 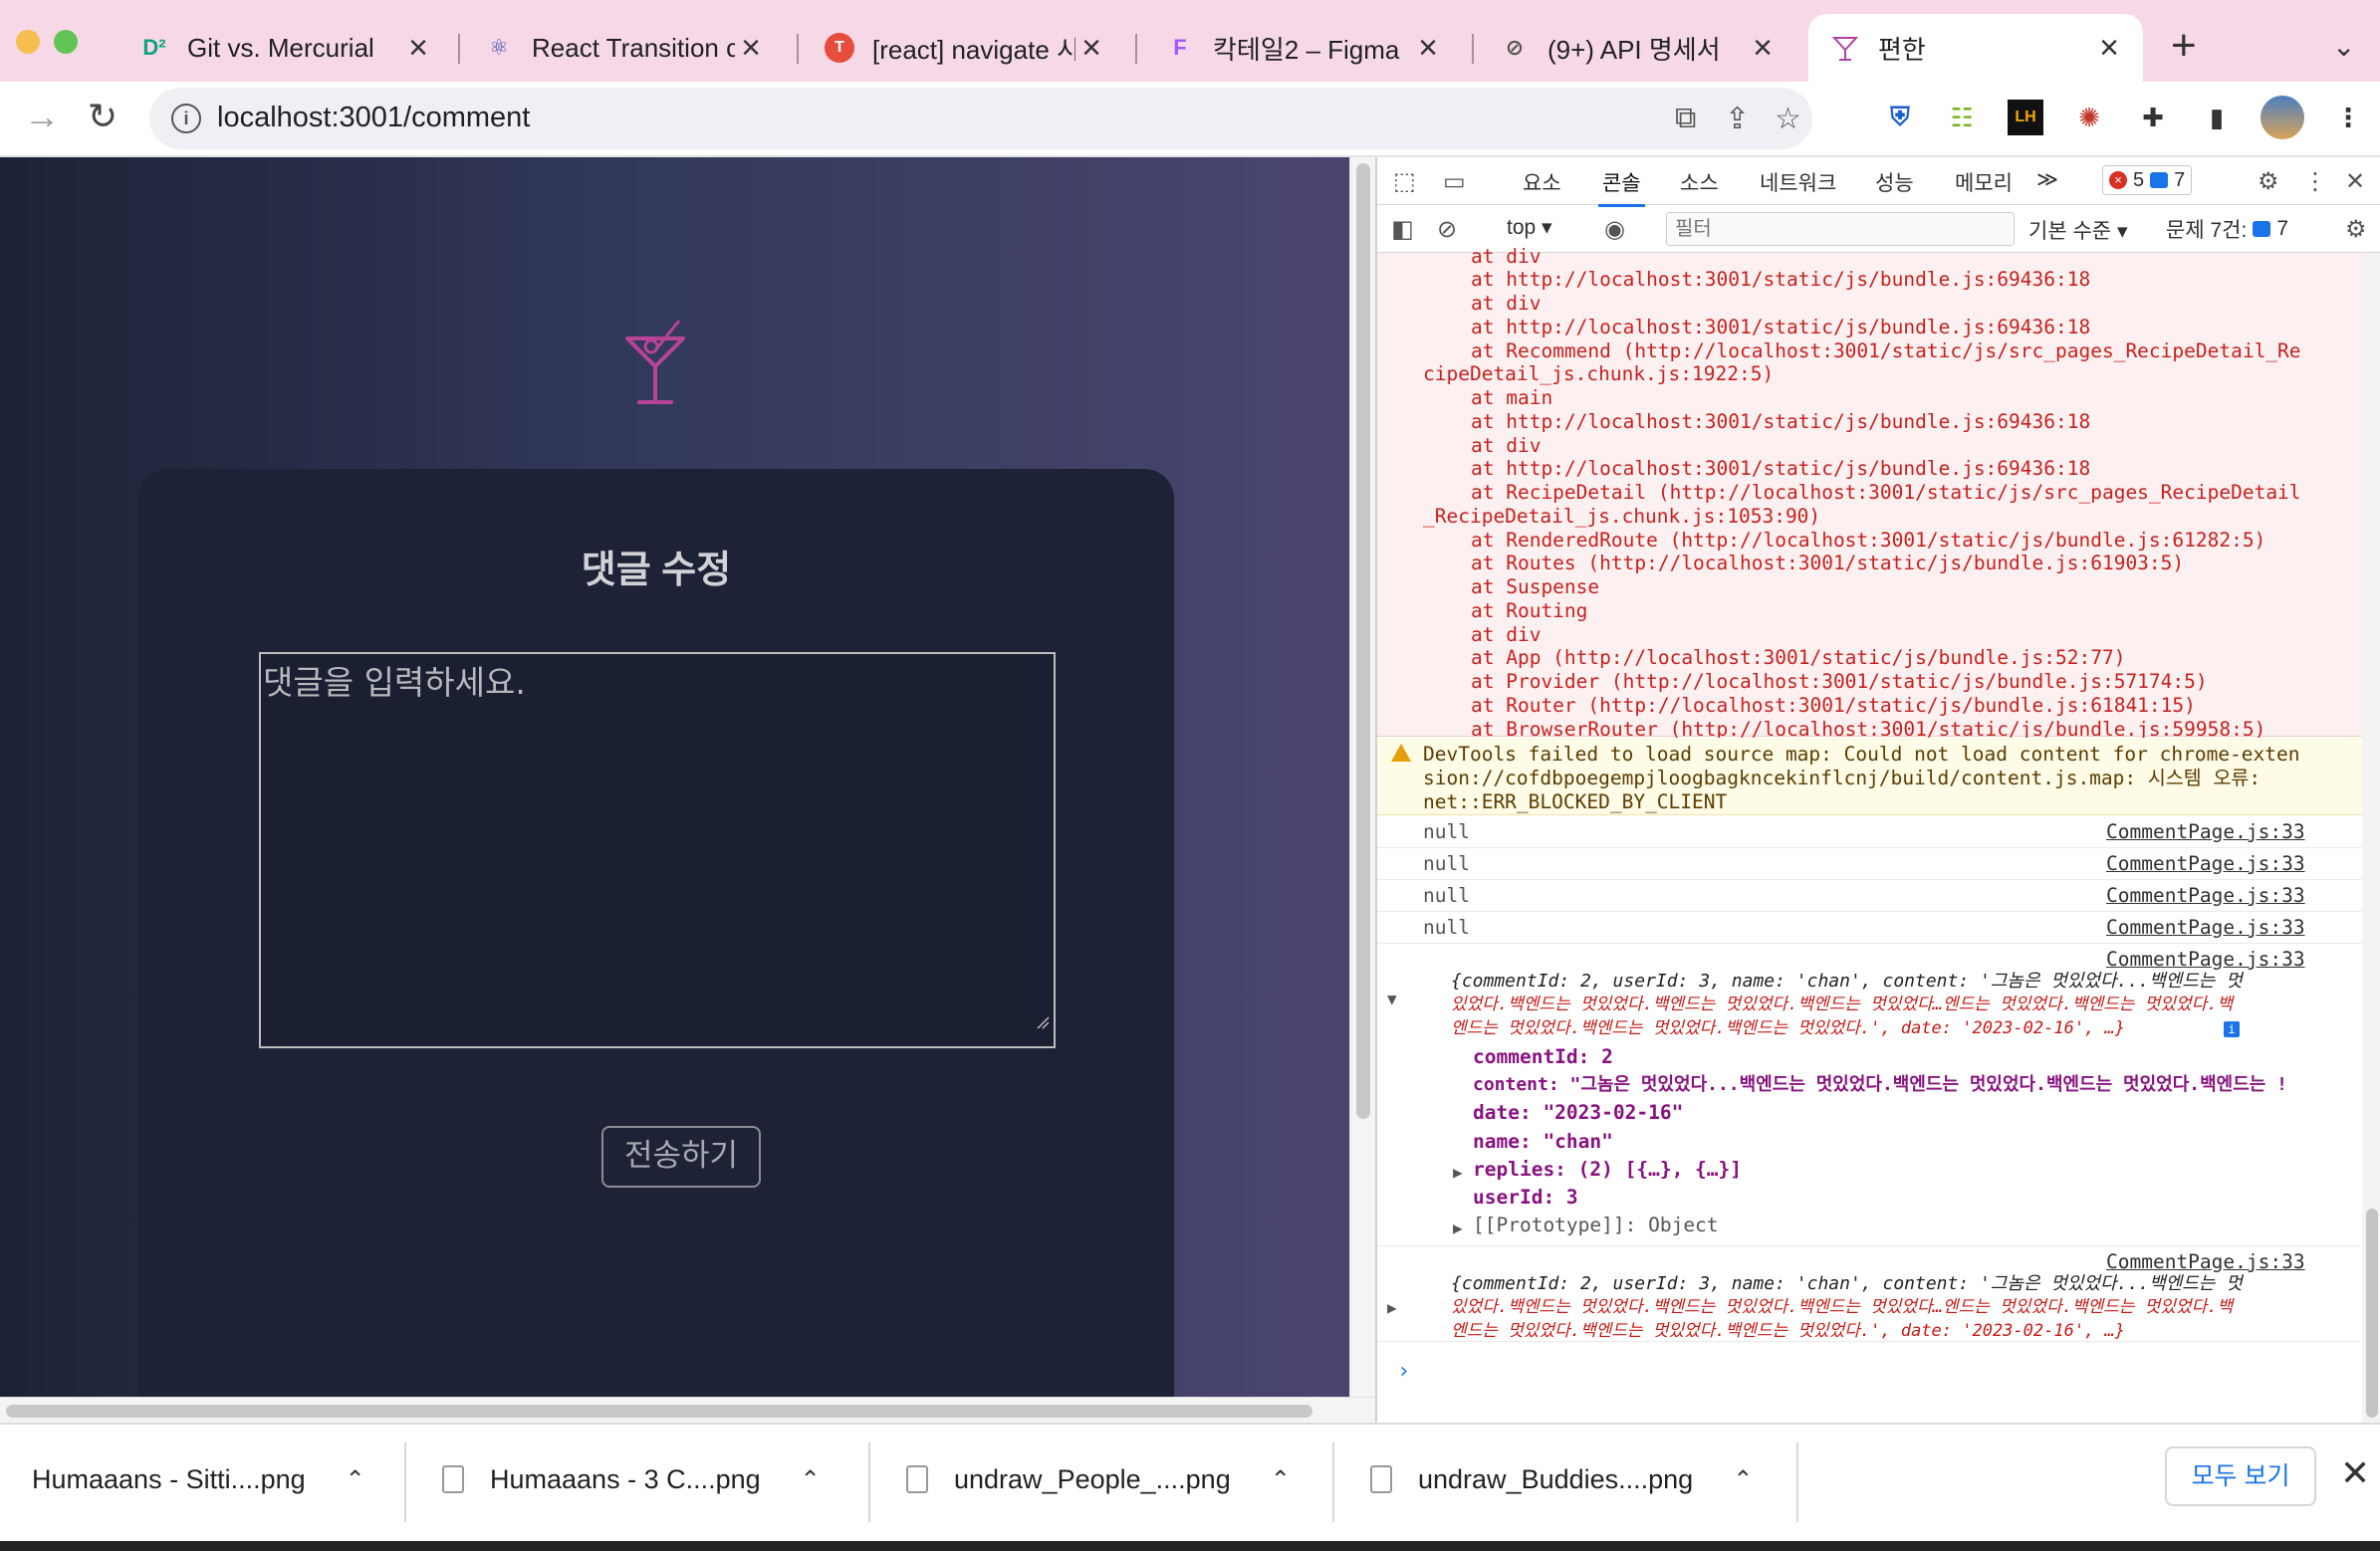 I want to click on prop-replies: replies: (2) [{…}, {…}], so click(x=1607, y=1170).